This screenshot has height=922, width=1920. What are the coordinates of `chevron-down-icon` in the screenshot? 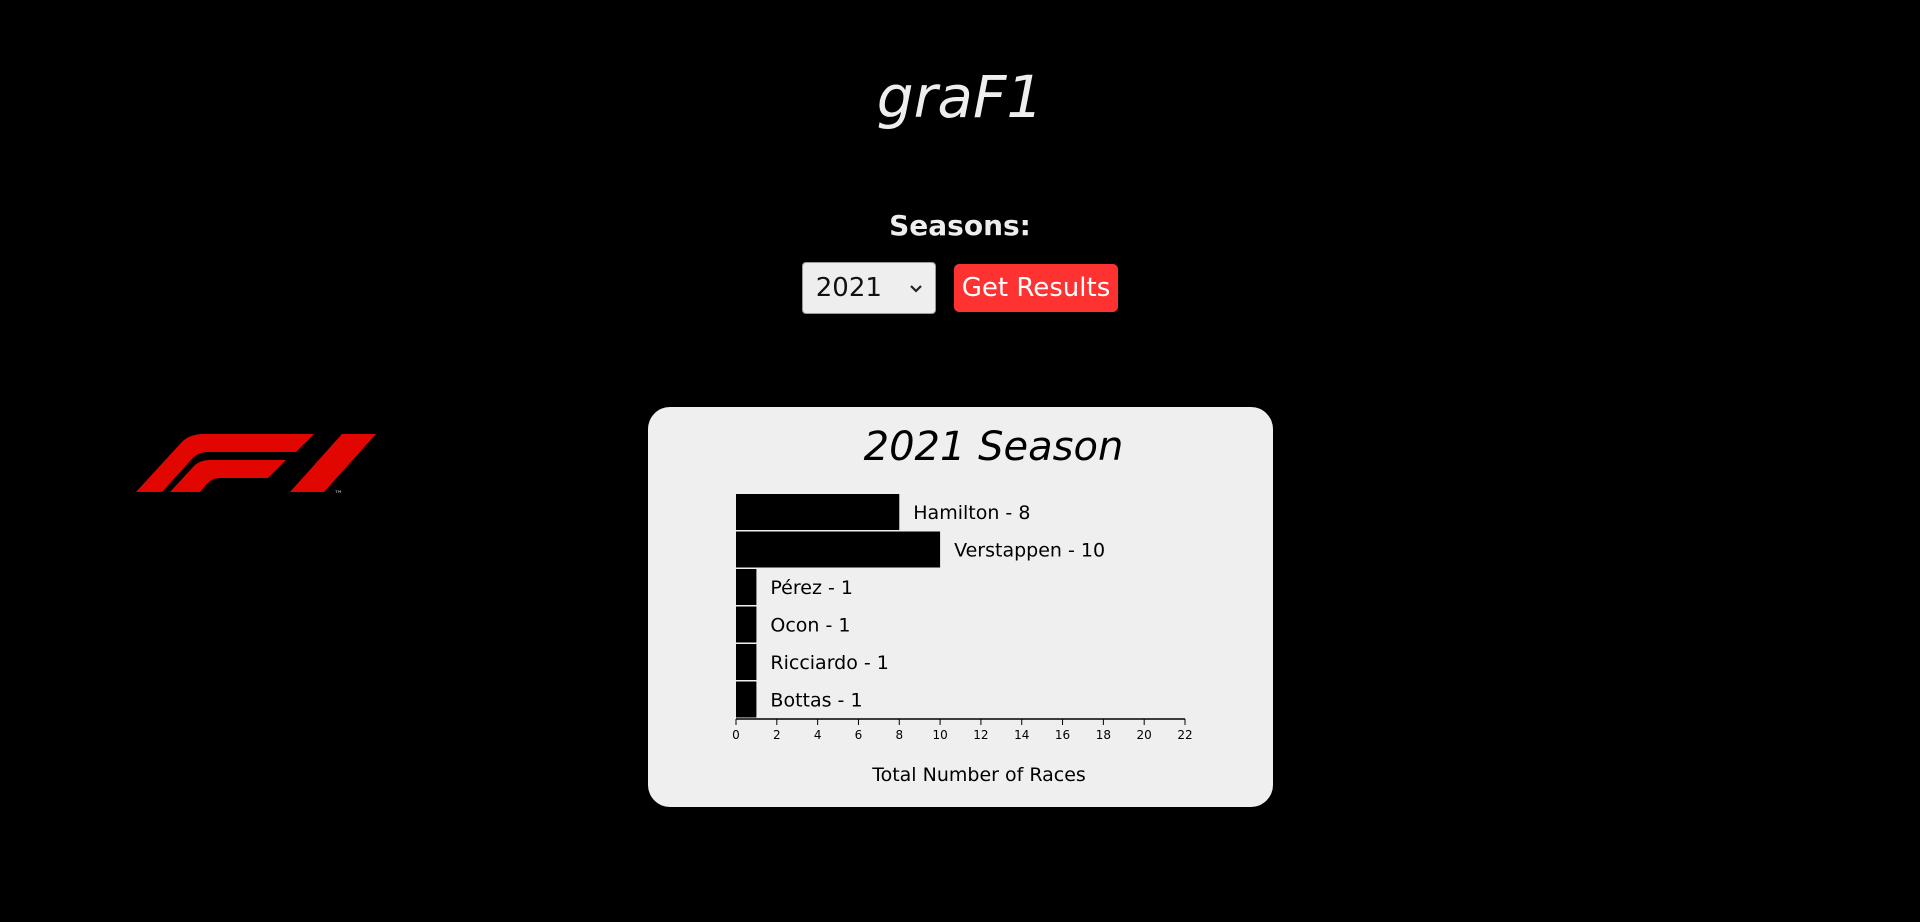 It's located at (915, 289).